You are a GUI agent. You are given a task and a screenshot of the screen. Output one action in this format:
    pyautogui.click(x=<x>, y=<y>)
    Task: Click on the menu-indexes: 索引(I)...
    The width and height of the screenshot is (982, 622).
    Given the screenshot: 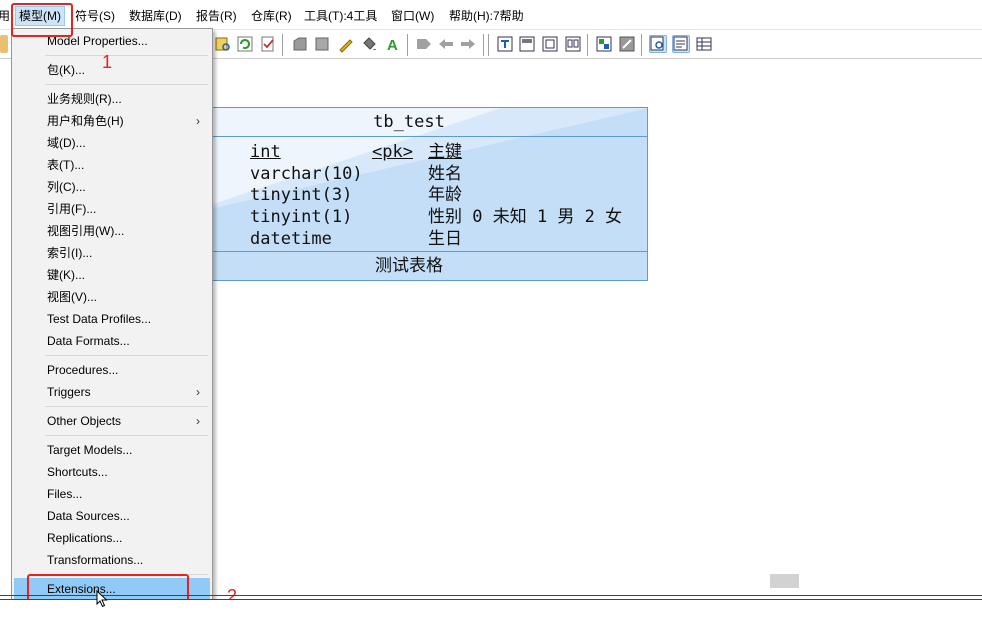 What is the action you would take?
    pyautogui.click(x=112, y=253)
    